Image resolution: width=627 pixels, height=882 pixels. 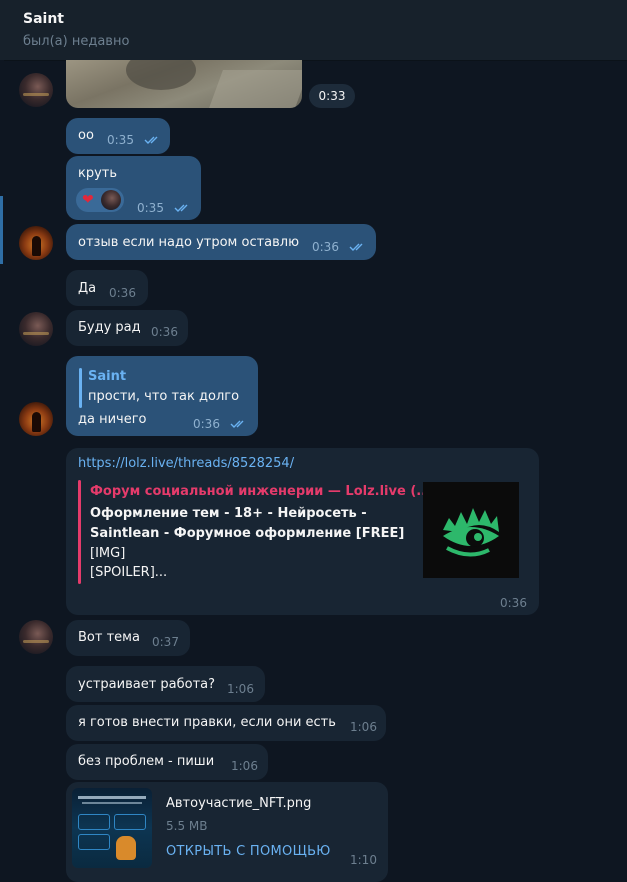 What do you see at coordinates (108, 553) in the screenshot?
I see `link-preview-text: [IMG]` at bounding box center [108, 553].